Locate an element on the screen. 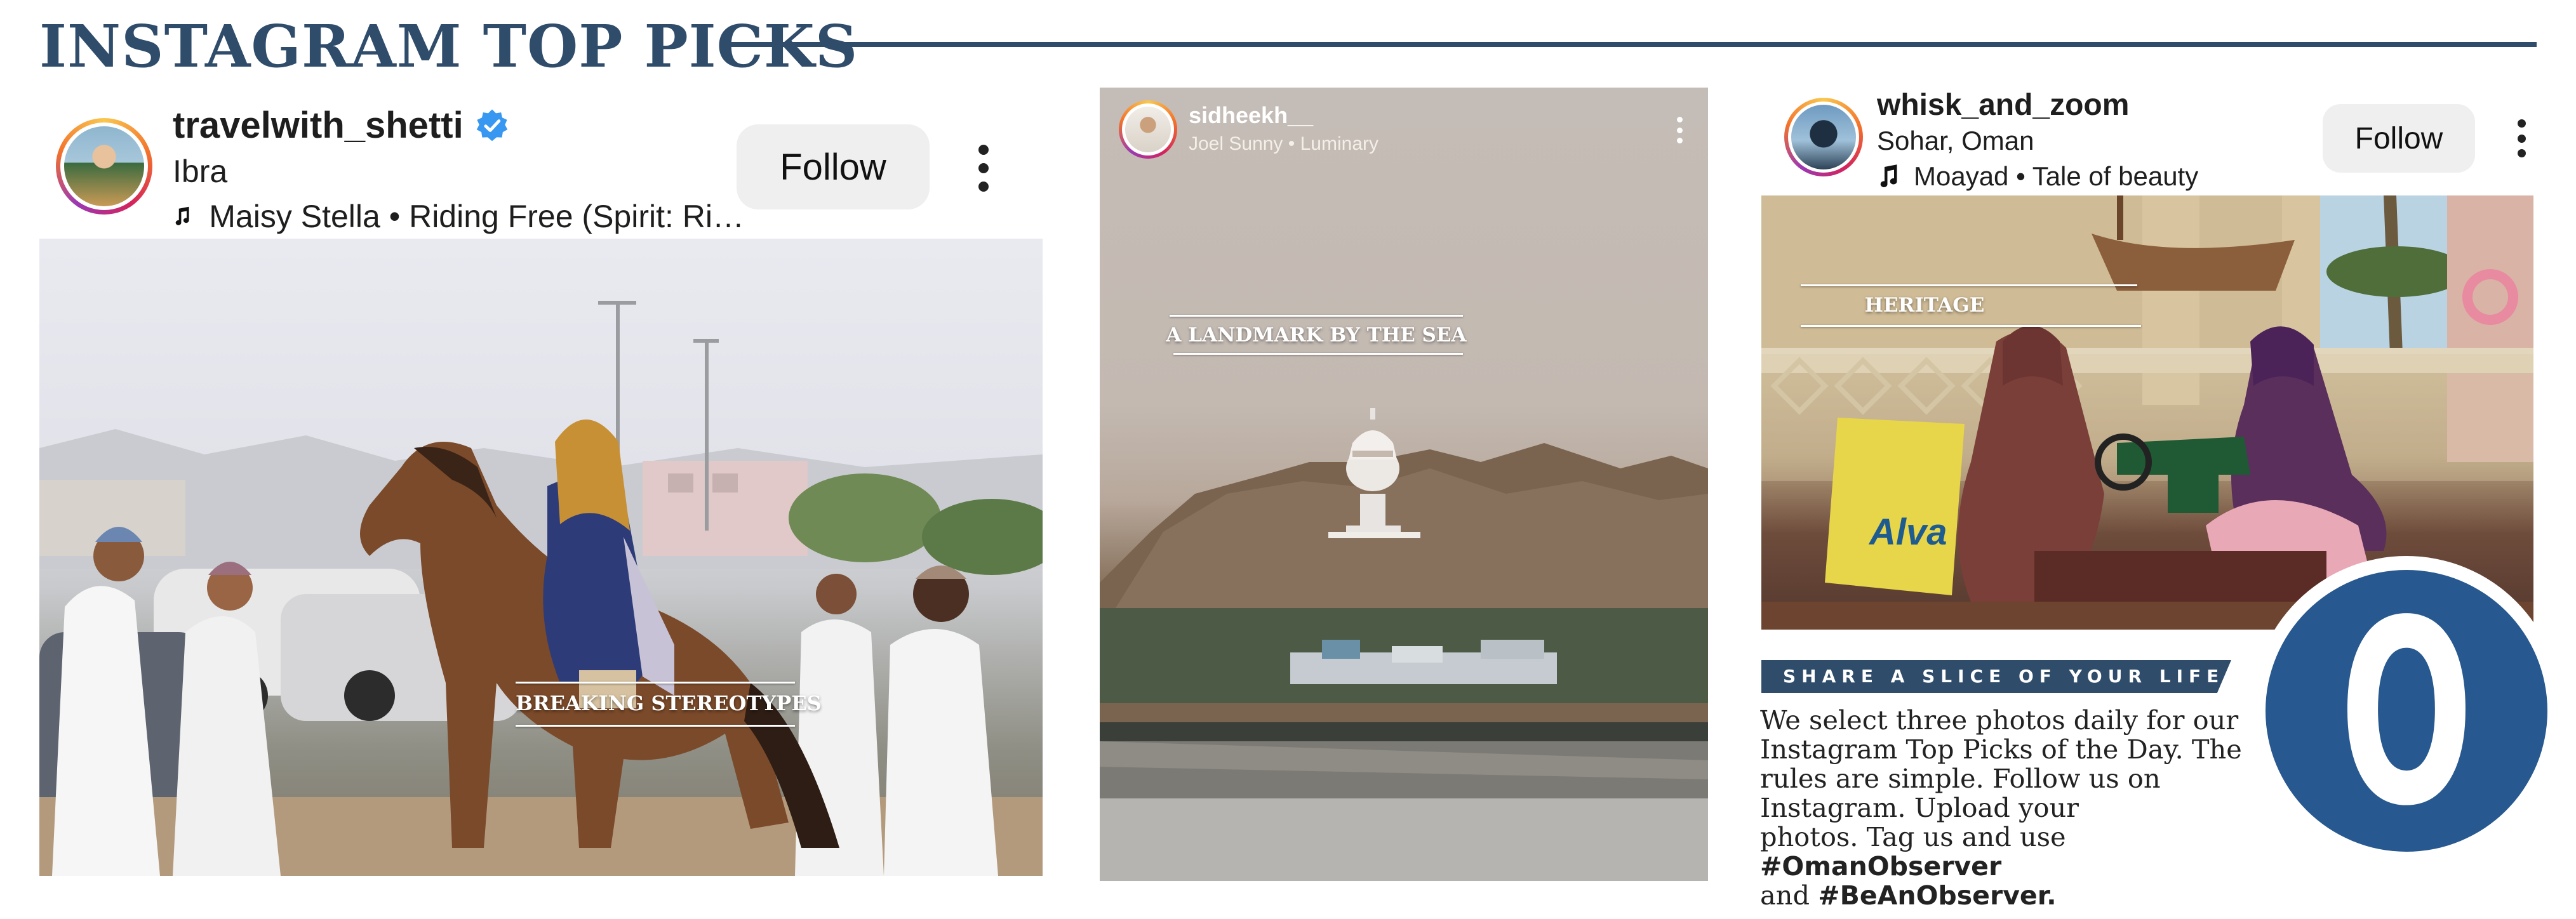 The image size is (2576, 919). verified-badge-icon is located at coordinates (491, 126).